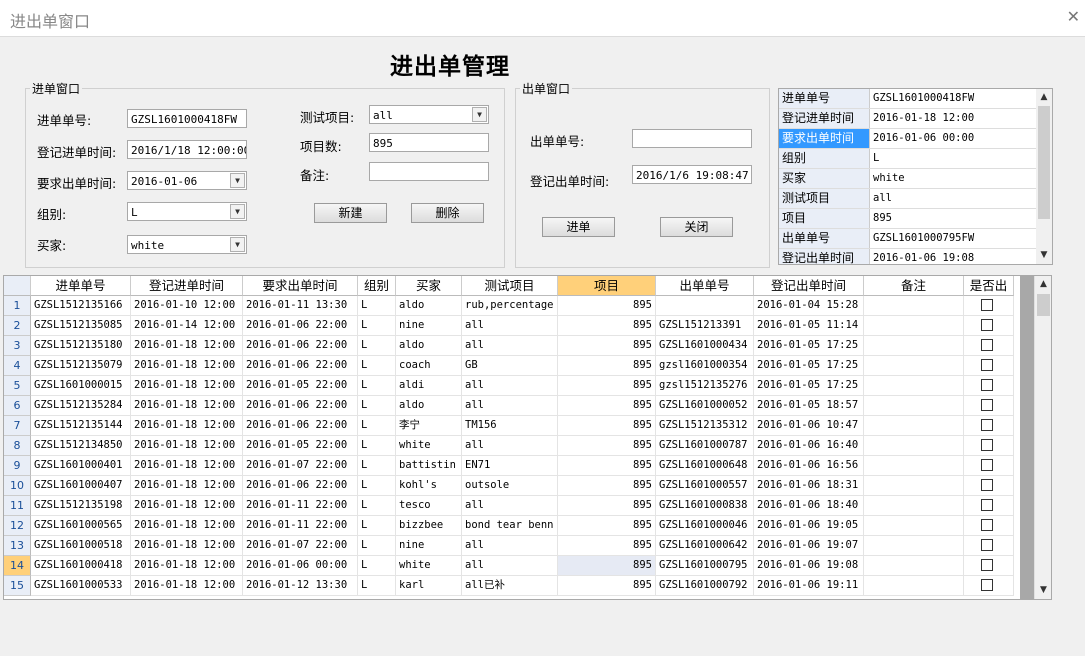 This screenshot has width=1092, height=656. What do you see at coordinates (81, 506) in the screenshot?
I see `table-cell: GZSL1512135198` at bounding box center [81, 506].